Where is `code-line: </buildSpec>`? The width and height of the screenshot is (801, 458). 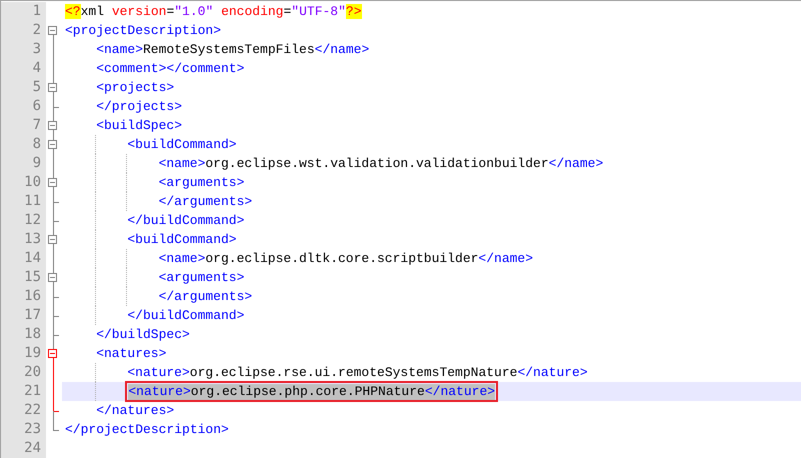 code-line: </buildSpec> is located at coordinates (143, 334).